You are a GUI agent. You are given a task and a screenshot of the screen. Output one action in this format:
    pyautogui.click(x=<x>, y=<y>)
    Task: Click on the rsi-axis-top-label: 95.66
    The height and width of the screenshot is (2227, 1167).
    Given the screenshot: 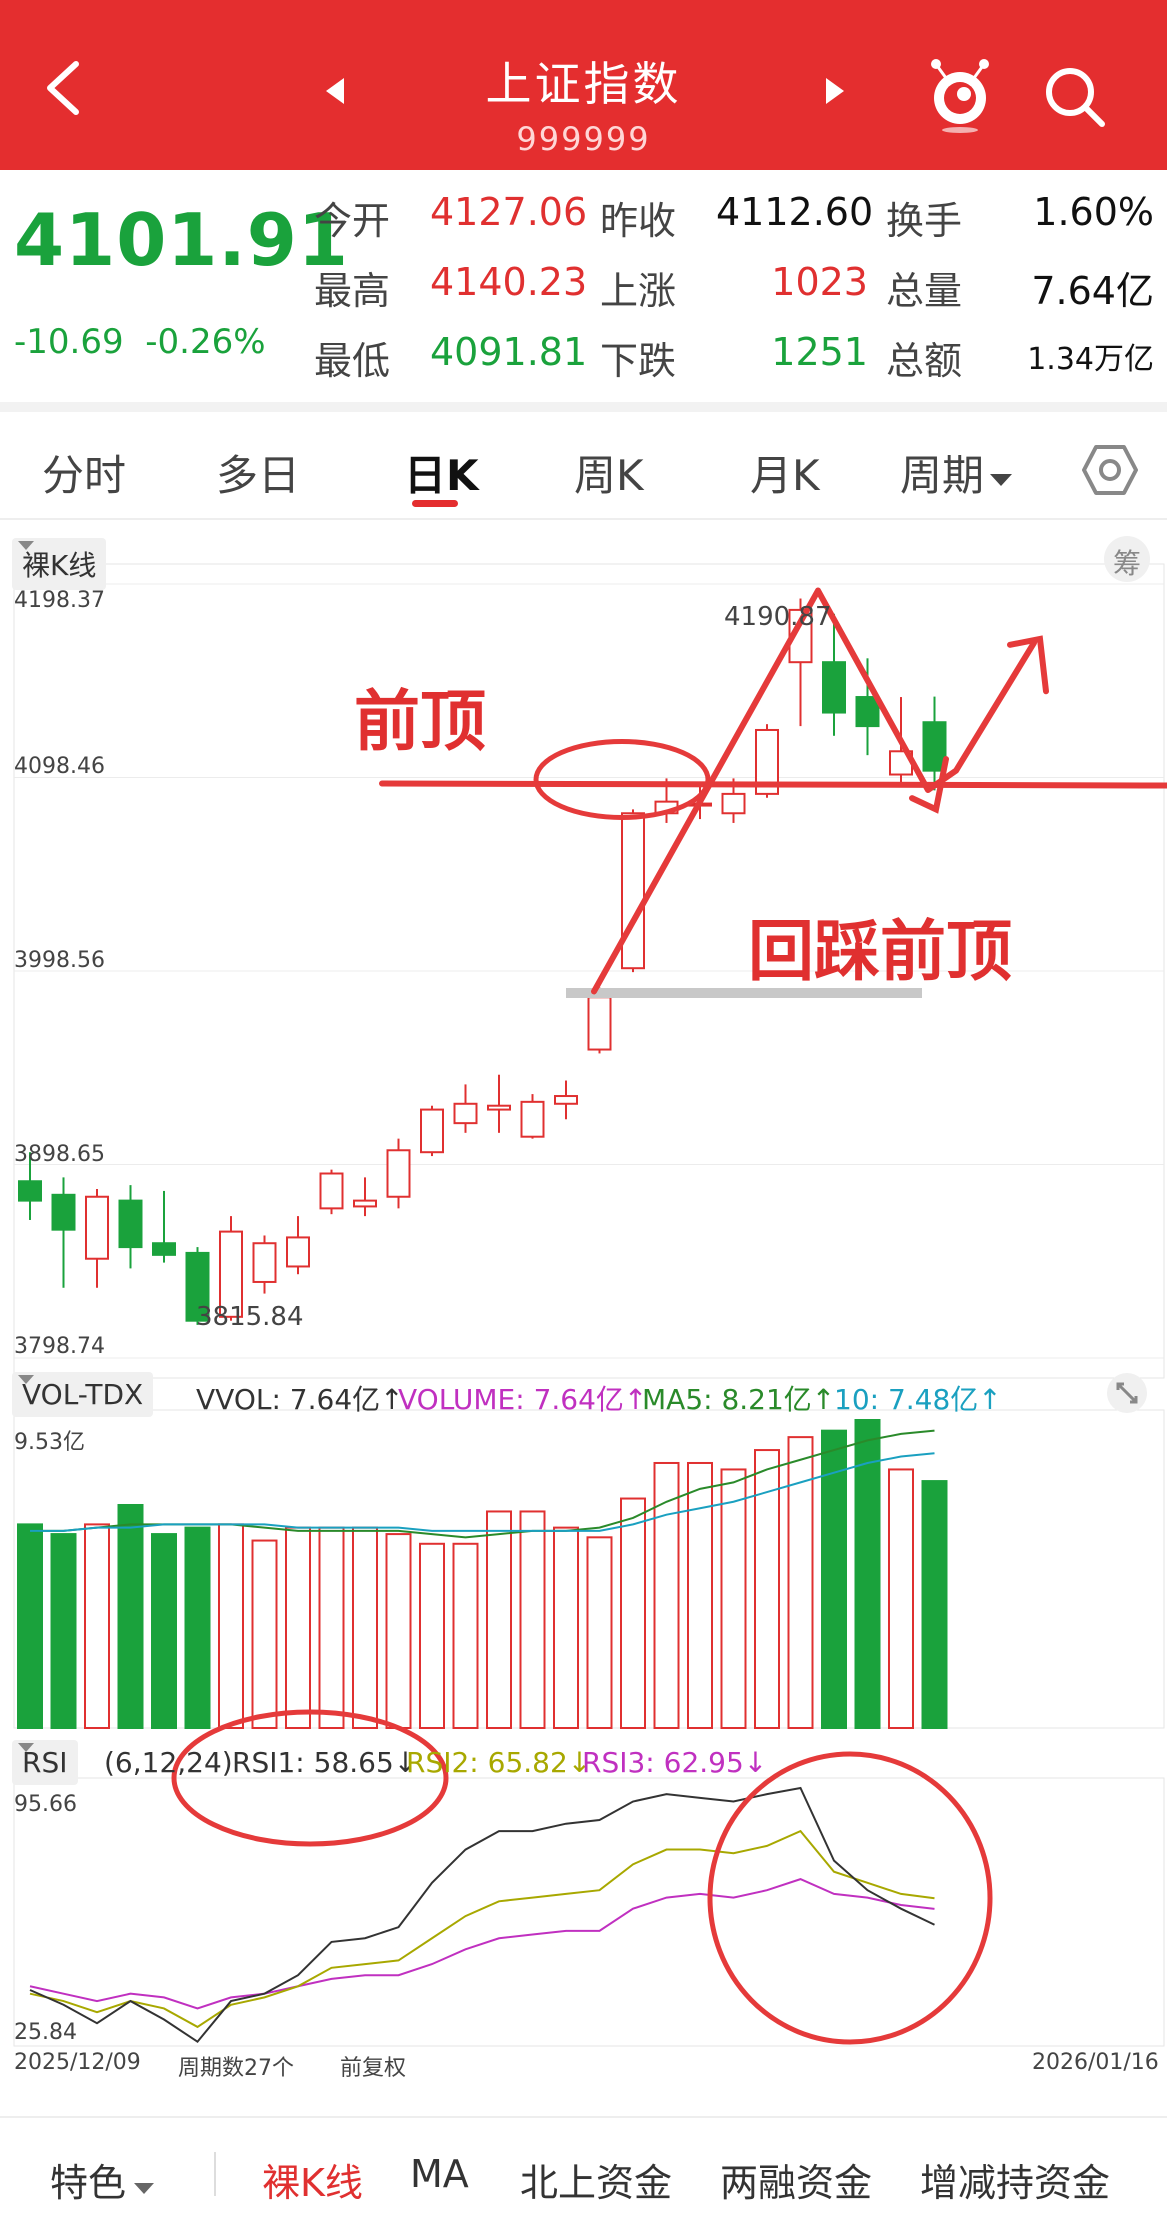 What is the action you would take?
    pyautogui.click(x=45, y=1804)
    